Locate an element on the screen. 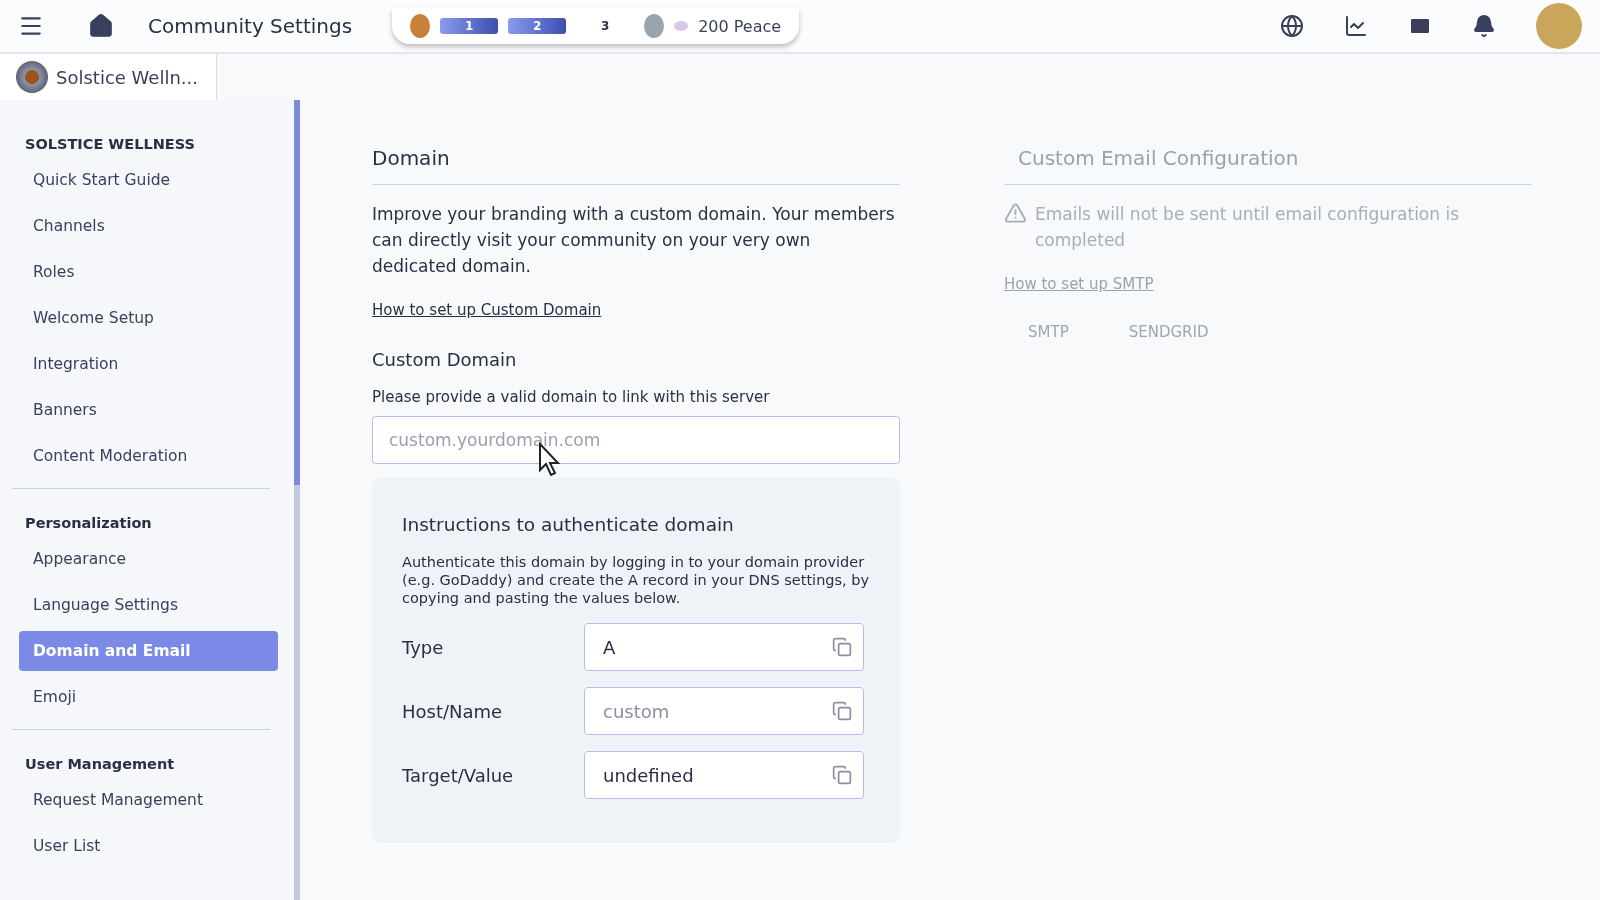 Image resolution: width=1600 pixels, height=900 pixels. sidebar-item: Integration is located at coordinates (148, 364).